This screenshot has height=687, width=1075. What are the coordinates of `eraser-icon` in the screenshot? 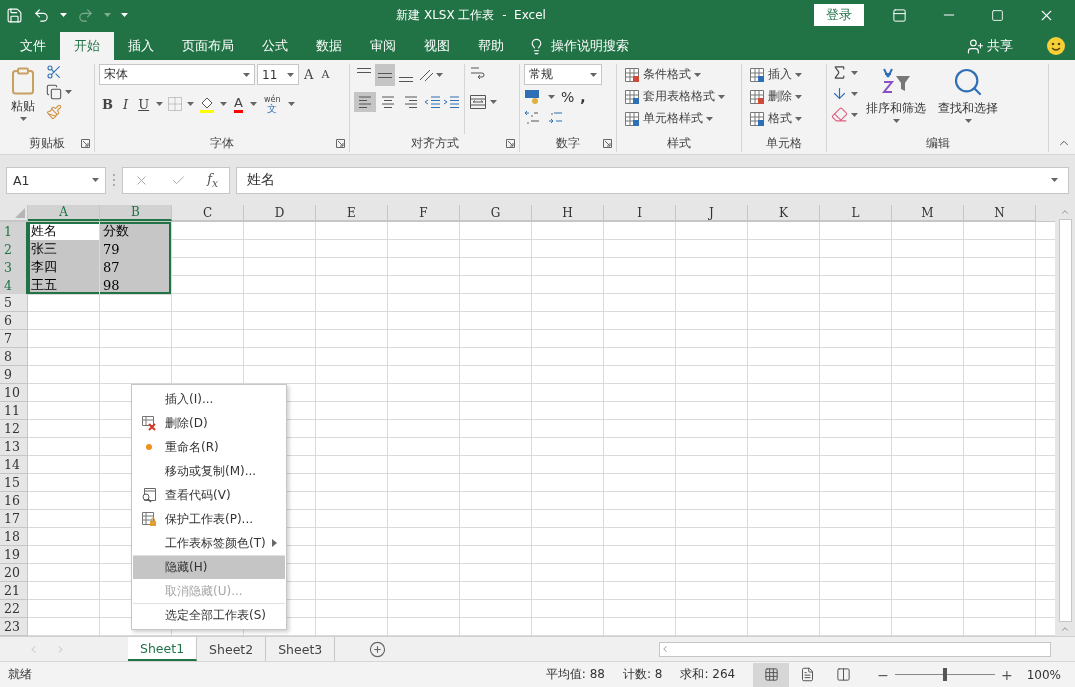 It's located at (839, 114).